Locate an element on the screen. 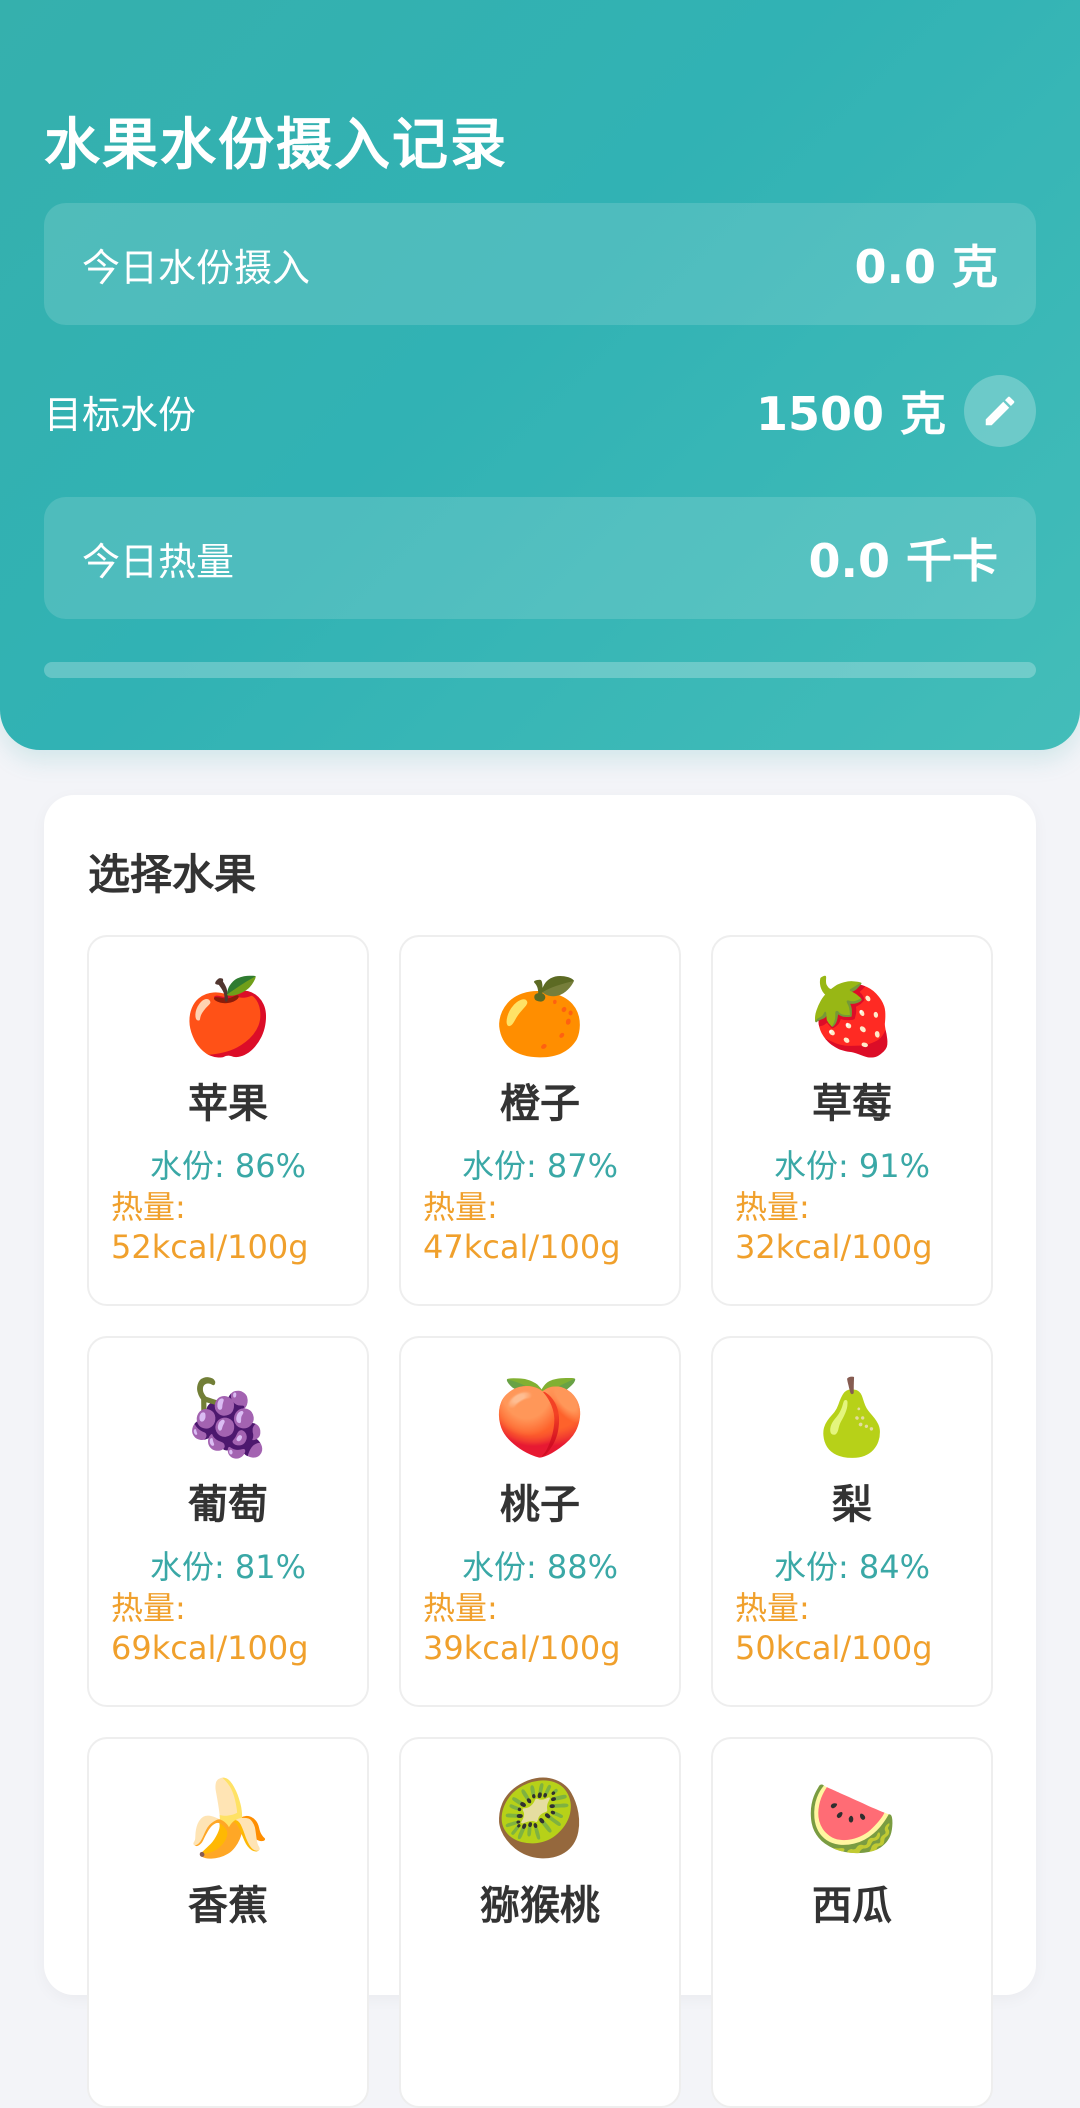  page-title: 水果水份摄入记录 is located at coordinates (276, 145).